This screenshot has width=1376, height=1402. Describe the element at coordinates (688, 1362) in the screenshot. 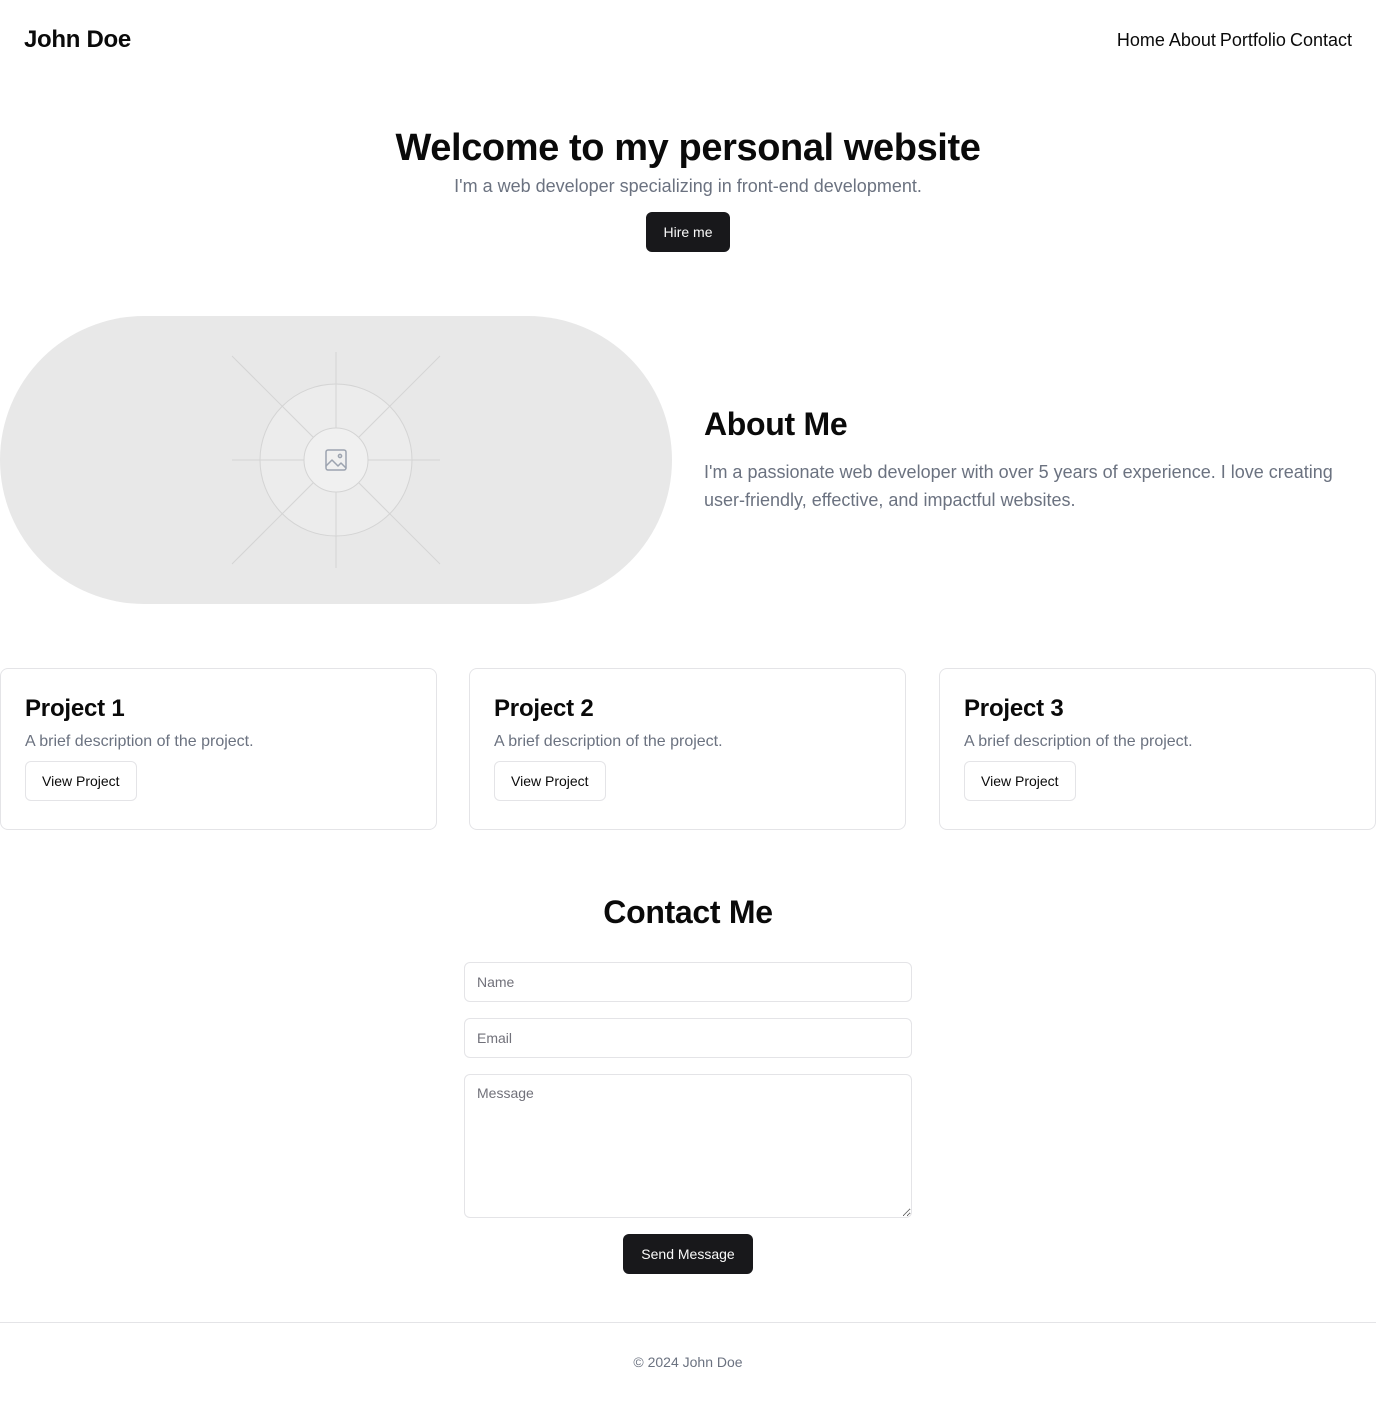

I see `footer-copyright: © 2024 John Doe` at that location.